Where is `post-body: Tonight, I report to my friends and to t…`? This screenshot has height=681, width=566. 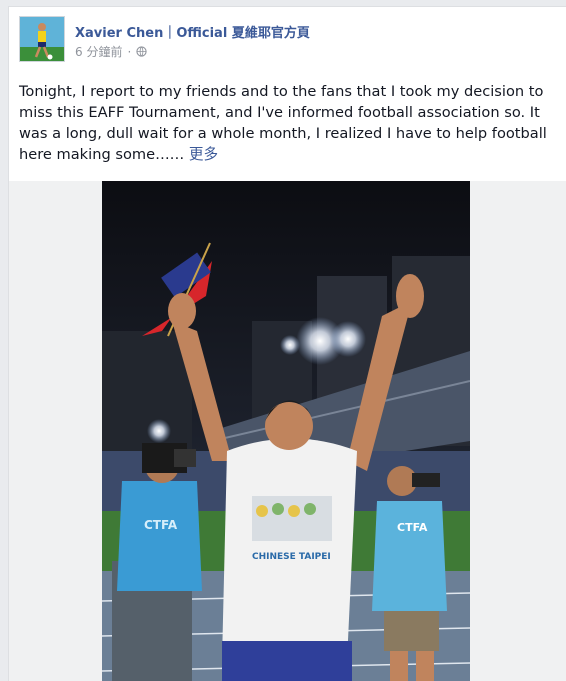 post-body: Tonight, I report to my friends and to t… is located at coordinates (283, 123).